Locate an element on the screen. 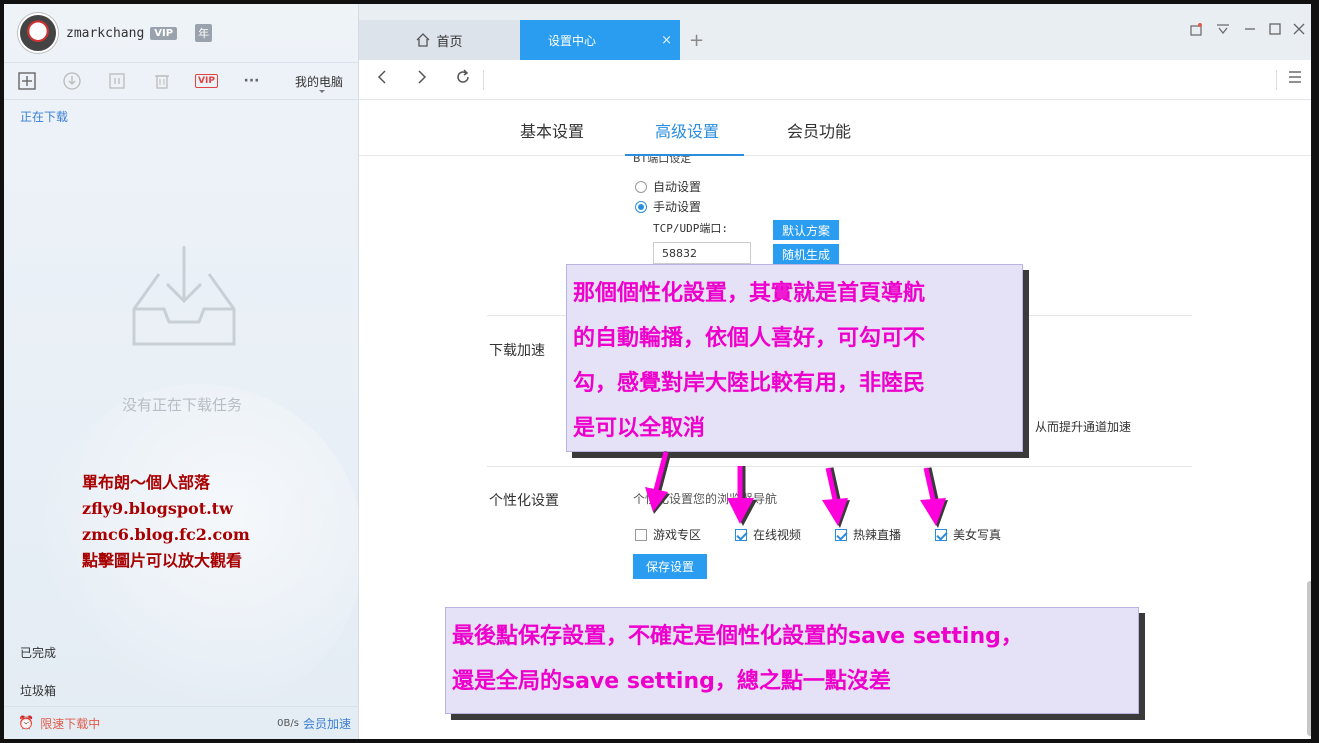 The height and width of the screenshot is (743, 1319). checkbox is located at coordinates (641, 534).